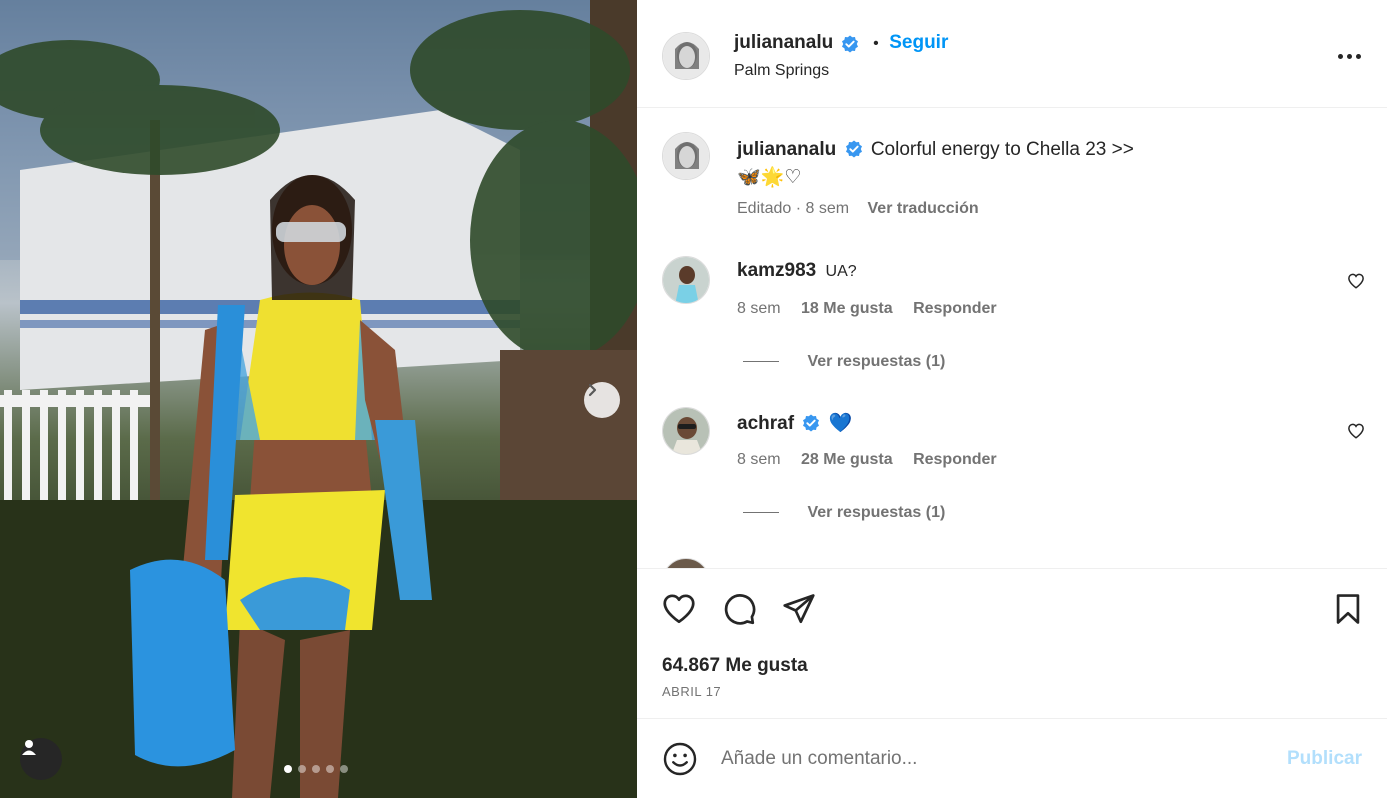  I want to click on translate-button: Ver traducción, so click(923, 208).